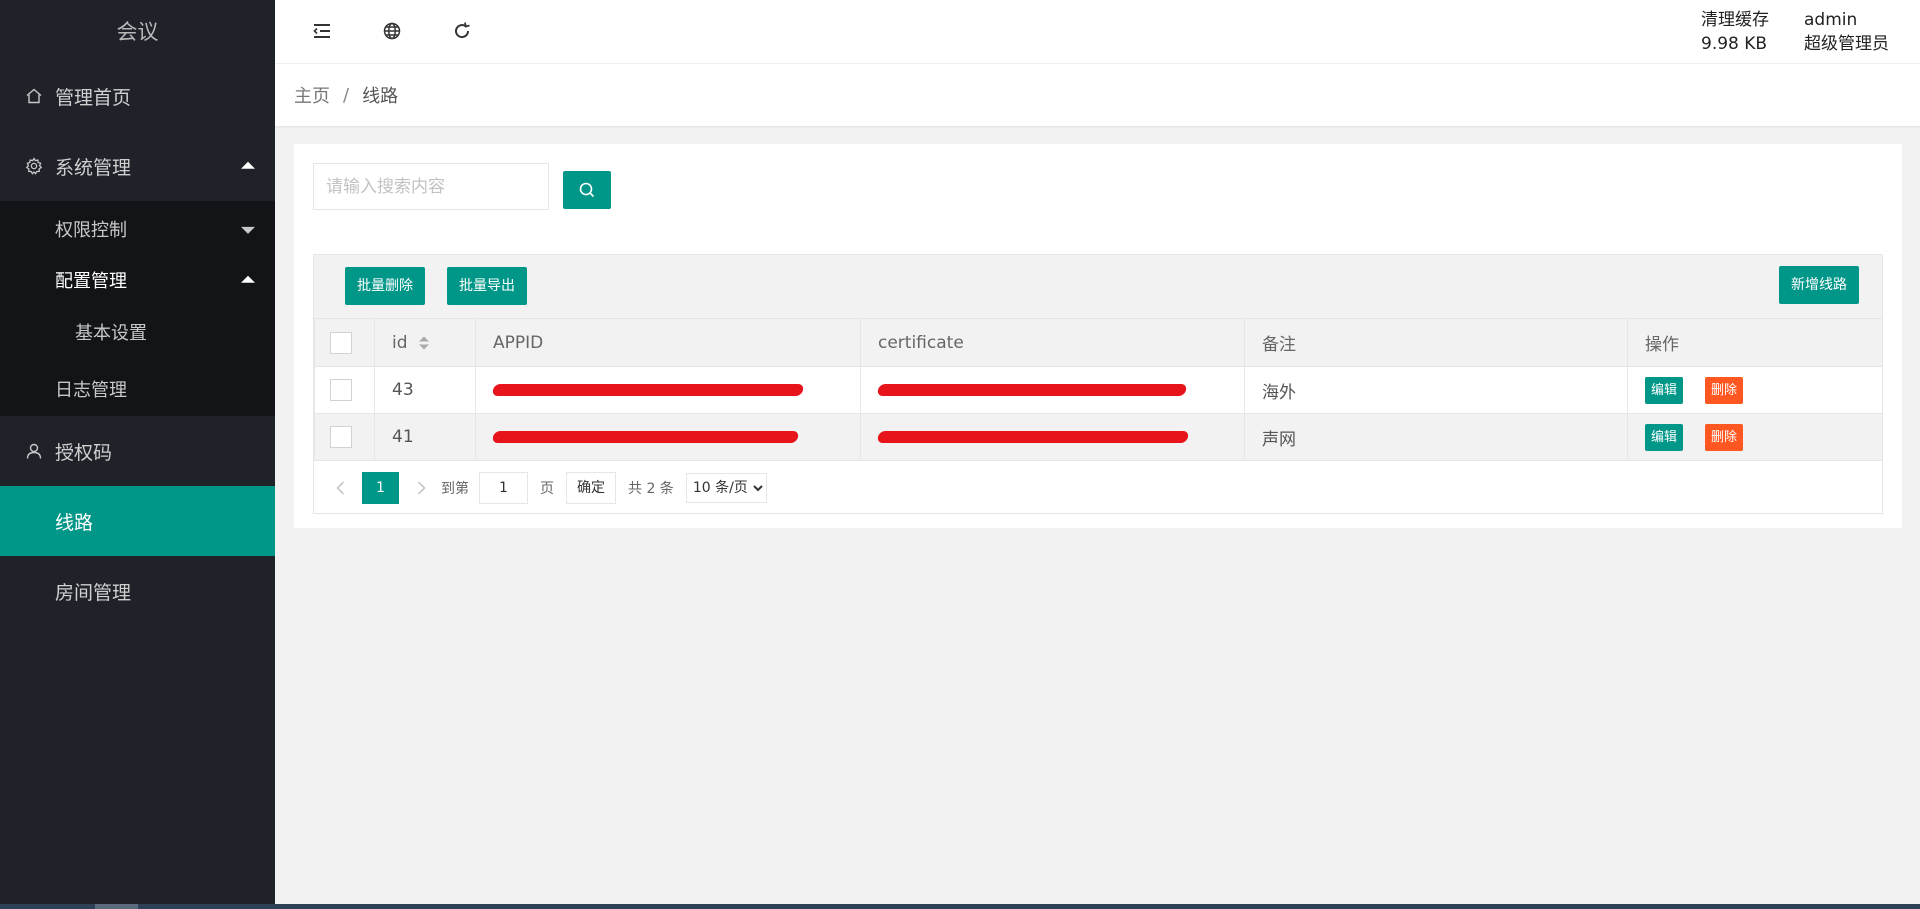  What do you see at coordinates (392, 31) in the screenshot?
I see `globe-icon` at bounding box center [392, 31].